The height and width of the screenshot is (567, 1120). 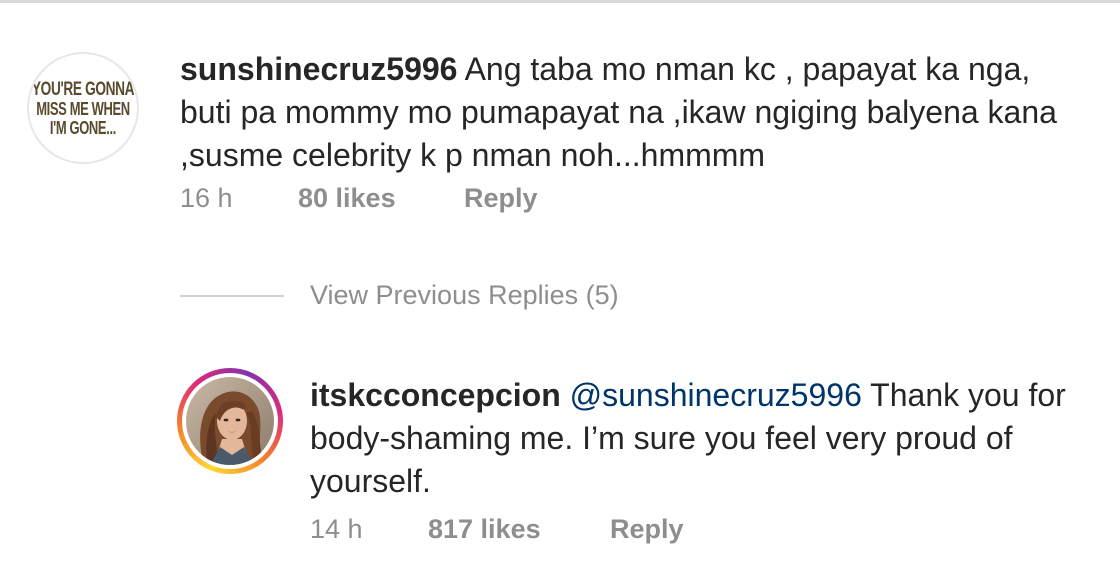 What do you see at coordinates (464, 295) in the screenshot?
I see `view-previous-replies-link: View Previous Replies (5)` at bounding box center [464, 295].